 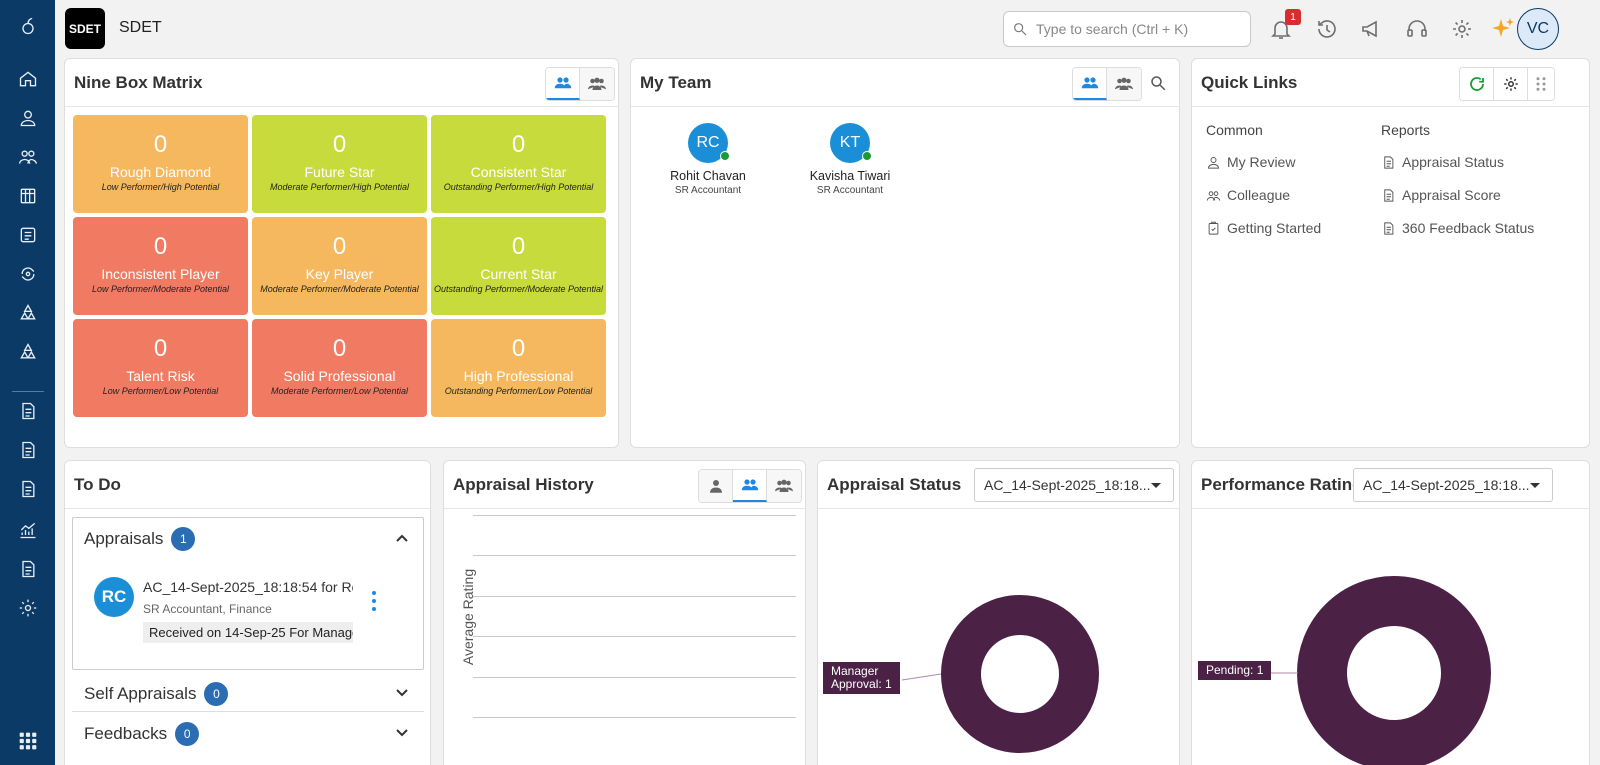 I want to click on appraisals-accordion-header: Appraisals 1, so click(x=140, y=539).